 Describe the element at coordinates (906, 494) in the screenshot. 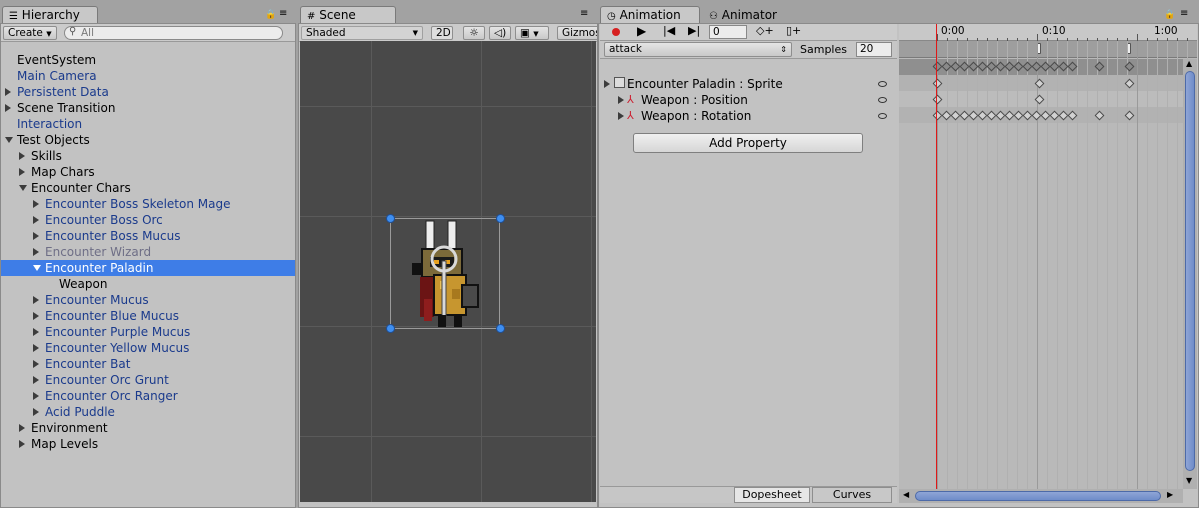

I see `scroll-left-icon: ◀` at that location.